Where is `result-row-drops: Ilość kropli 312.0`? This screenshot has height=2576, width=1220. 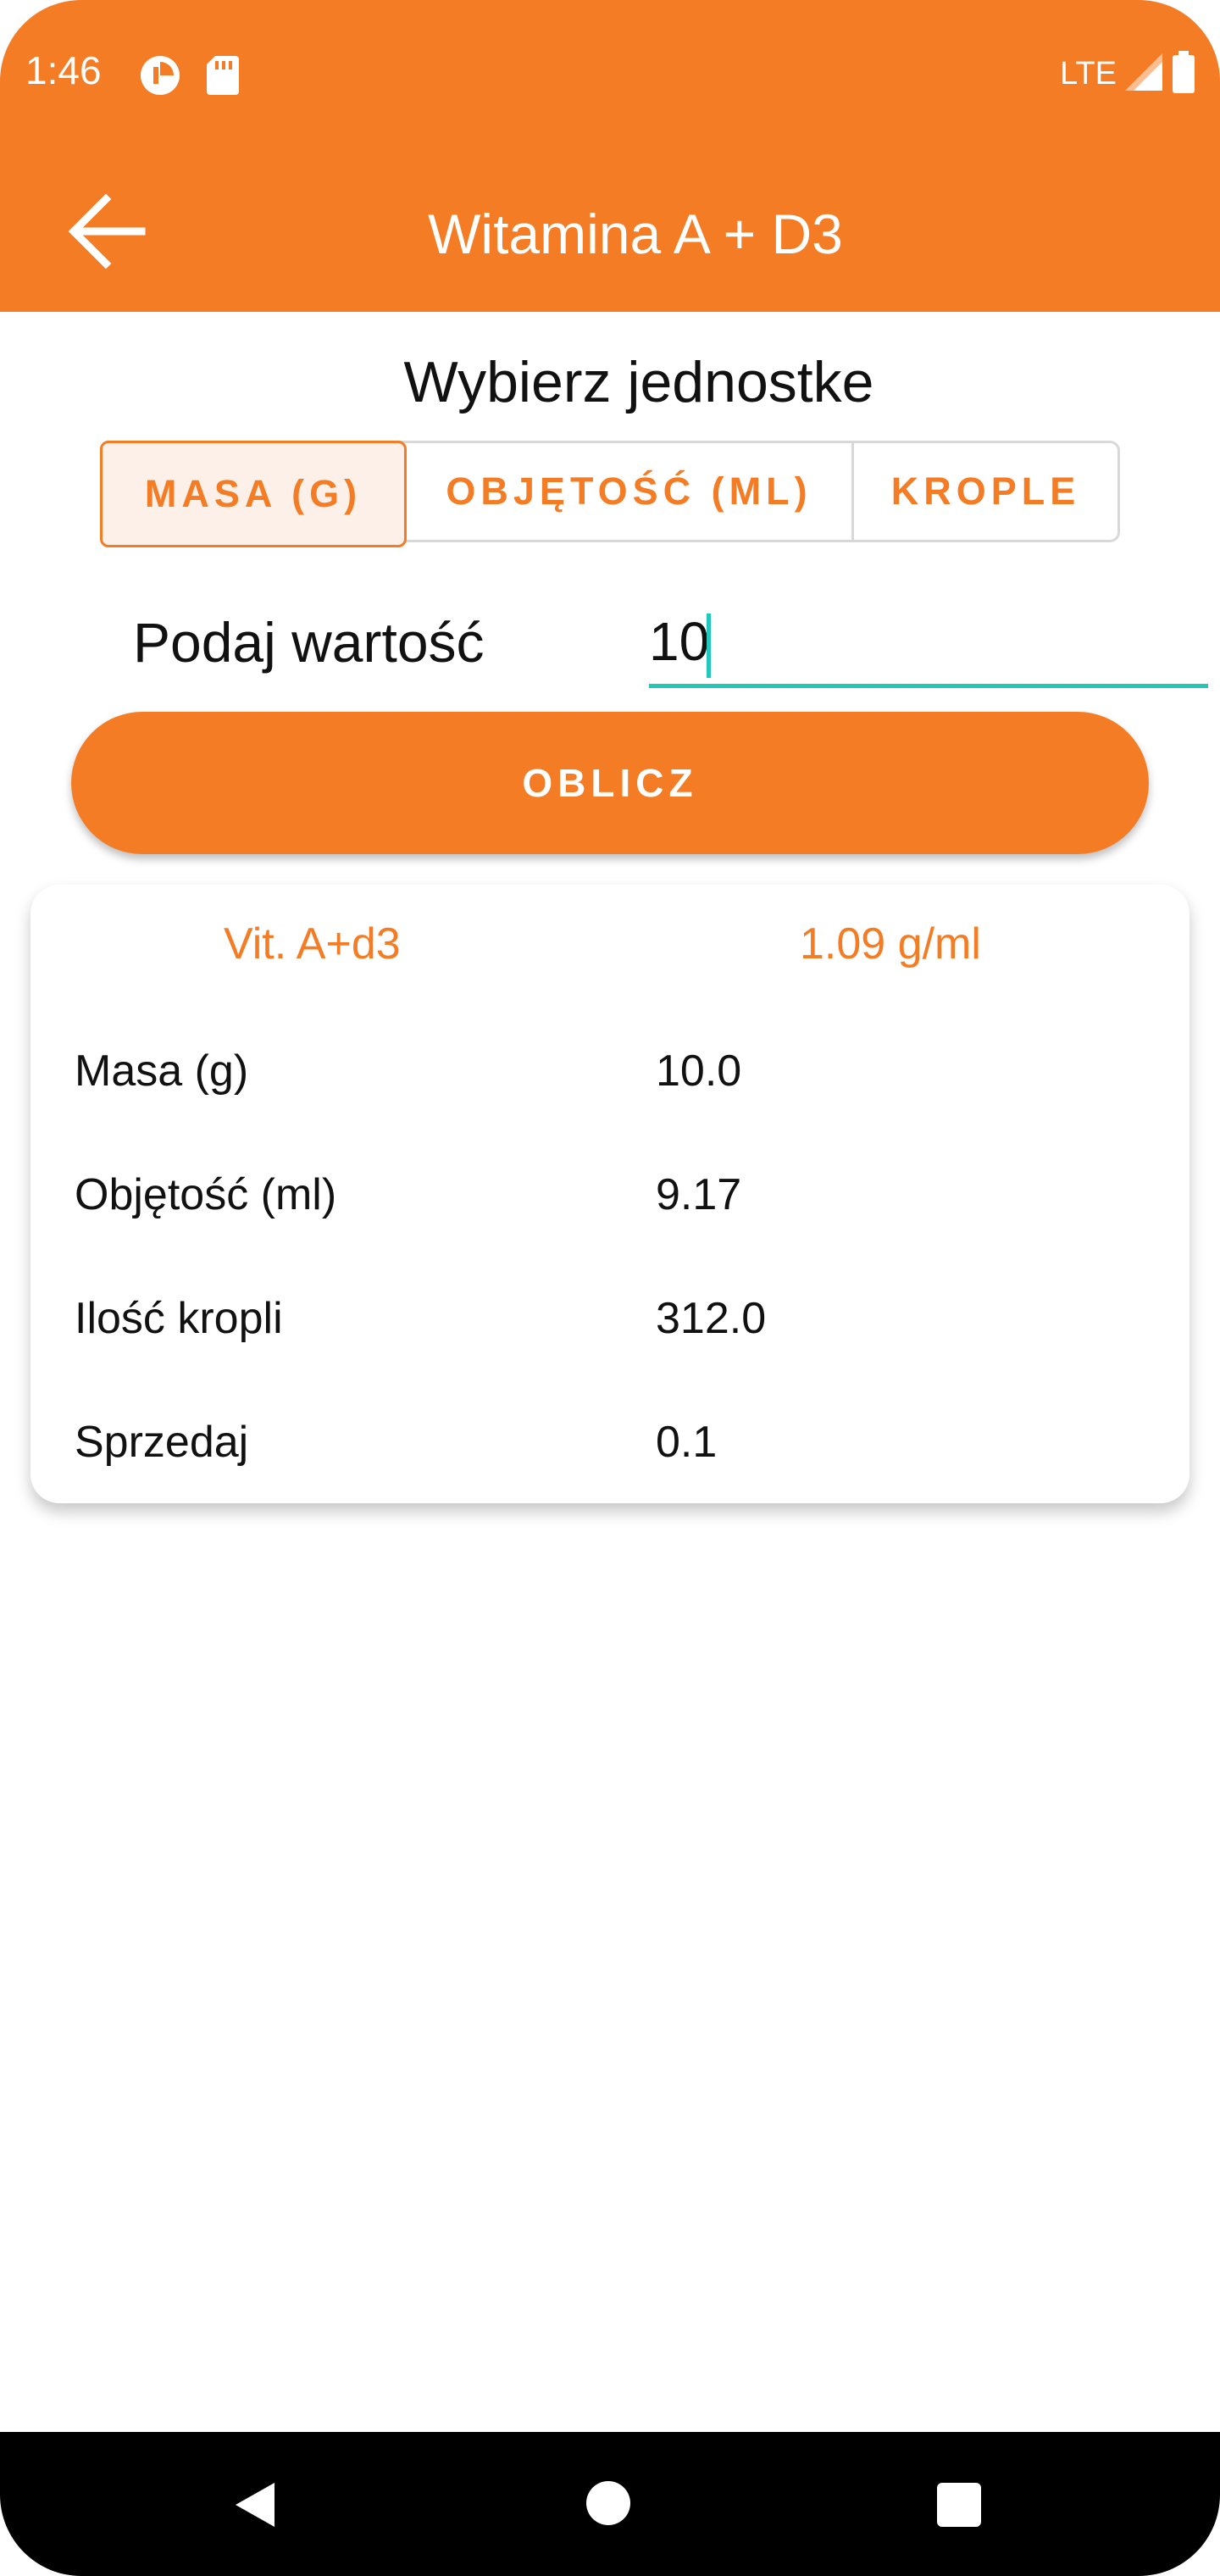
result-row-drops: Ilość kropli 312.0 is located at coordinates (610, 1335).